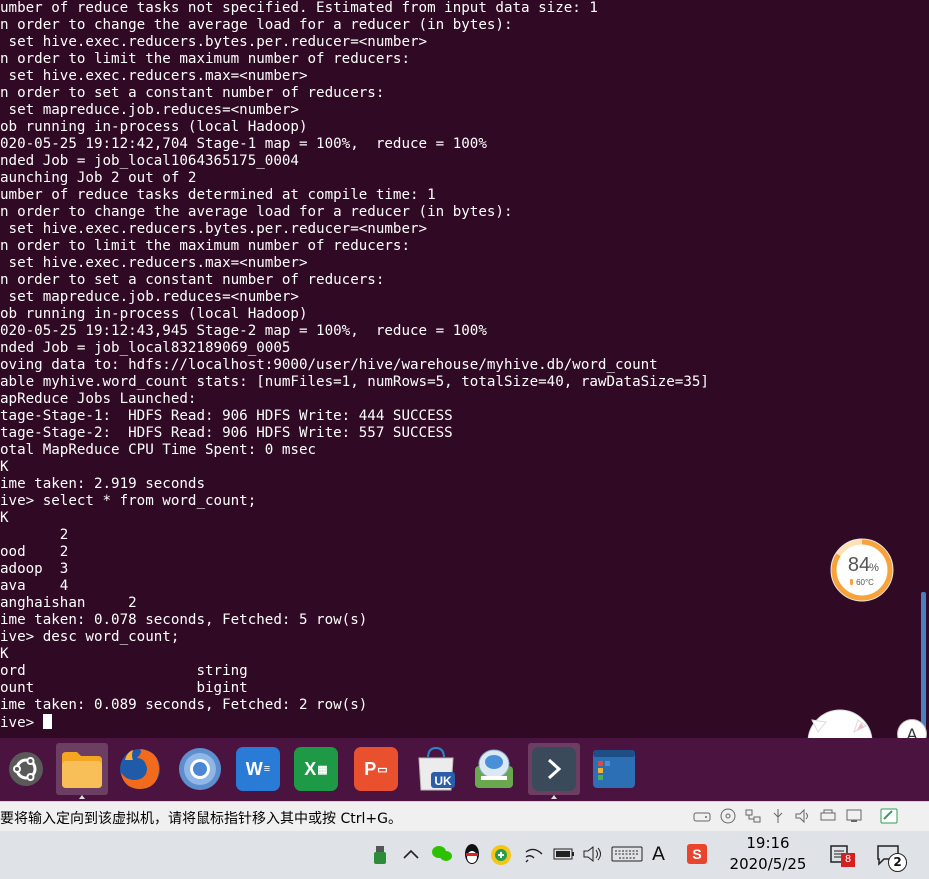 The height and width of the screenshot is (879, 929). I want to click on wifi-icon, so click(534, 855).